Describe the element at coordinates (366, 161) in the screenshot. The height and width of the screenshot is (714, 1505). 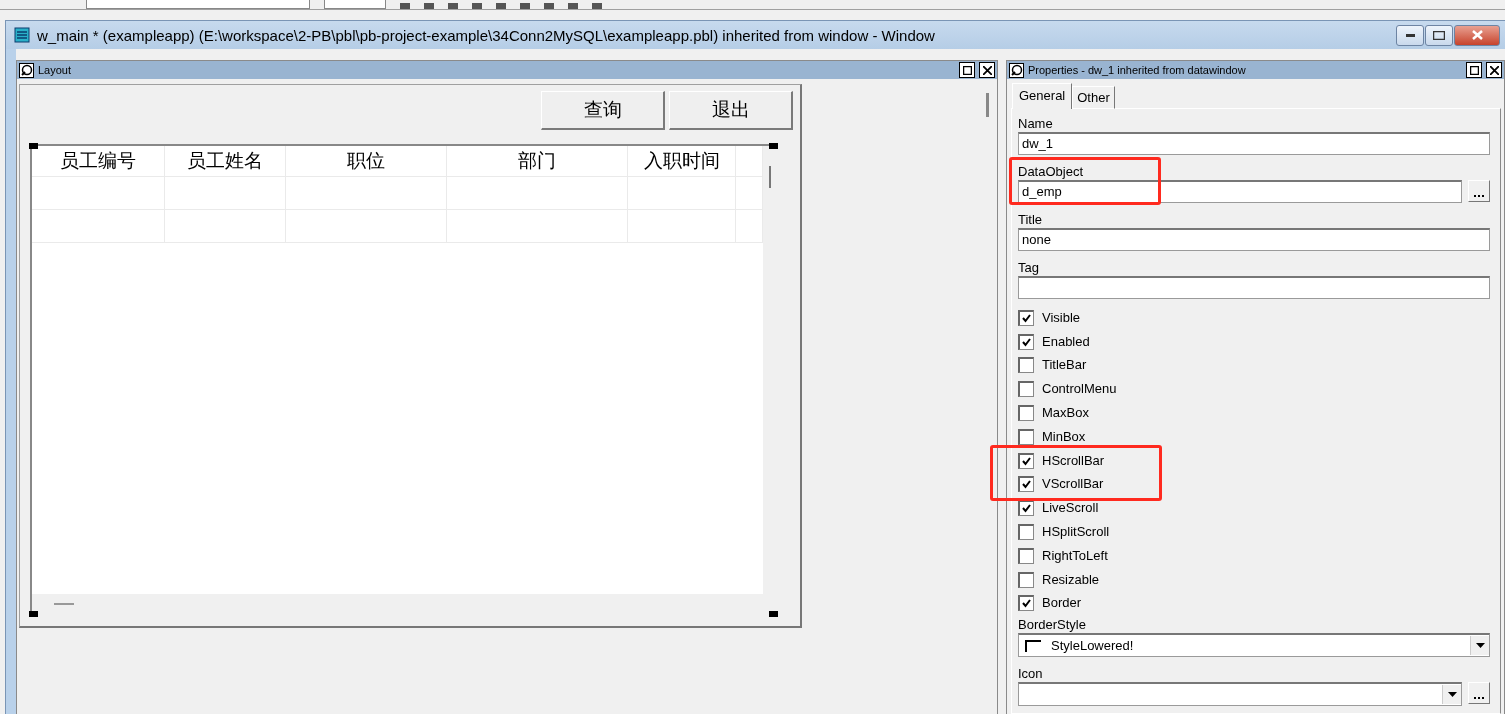
I see `column-header: 职位` at that location.